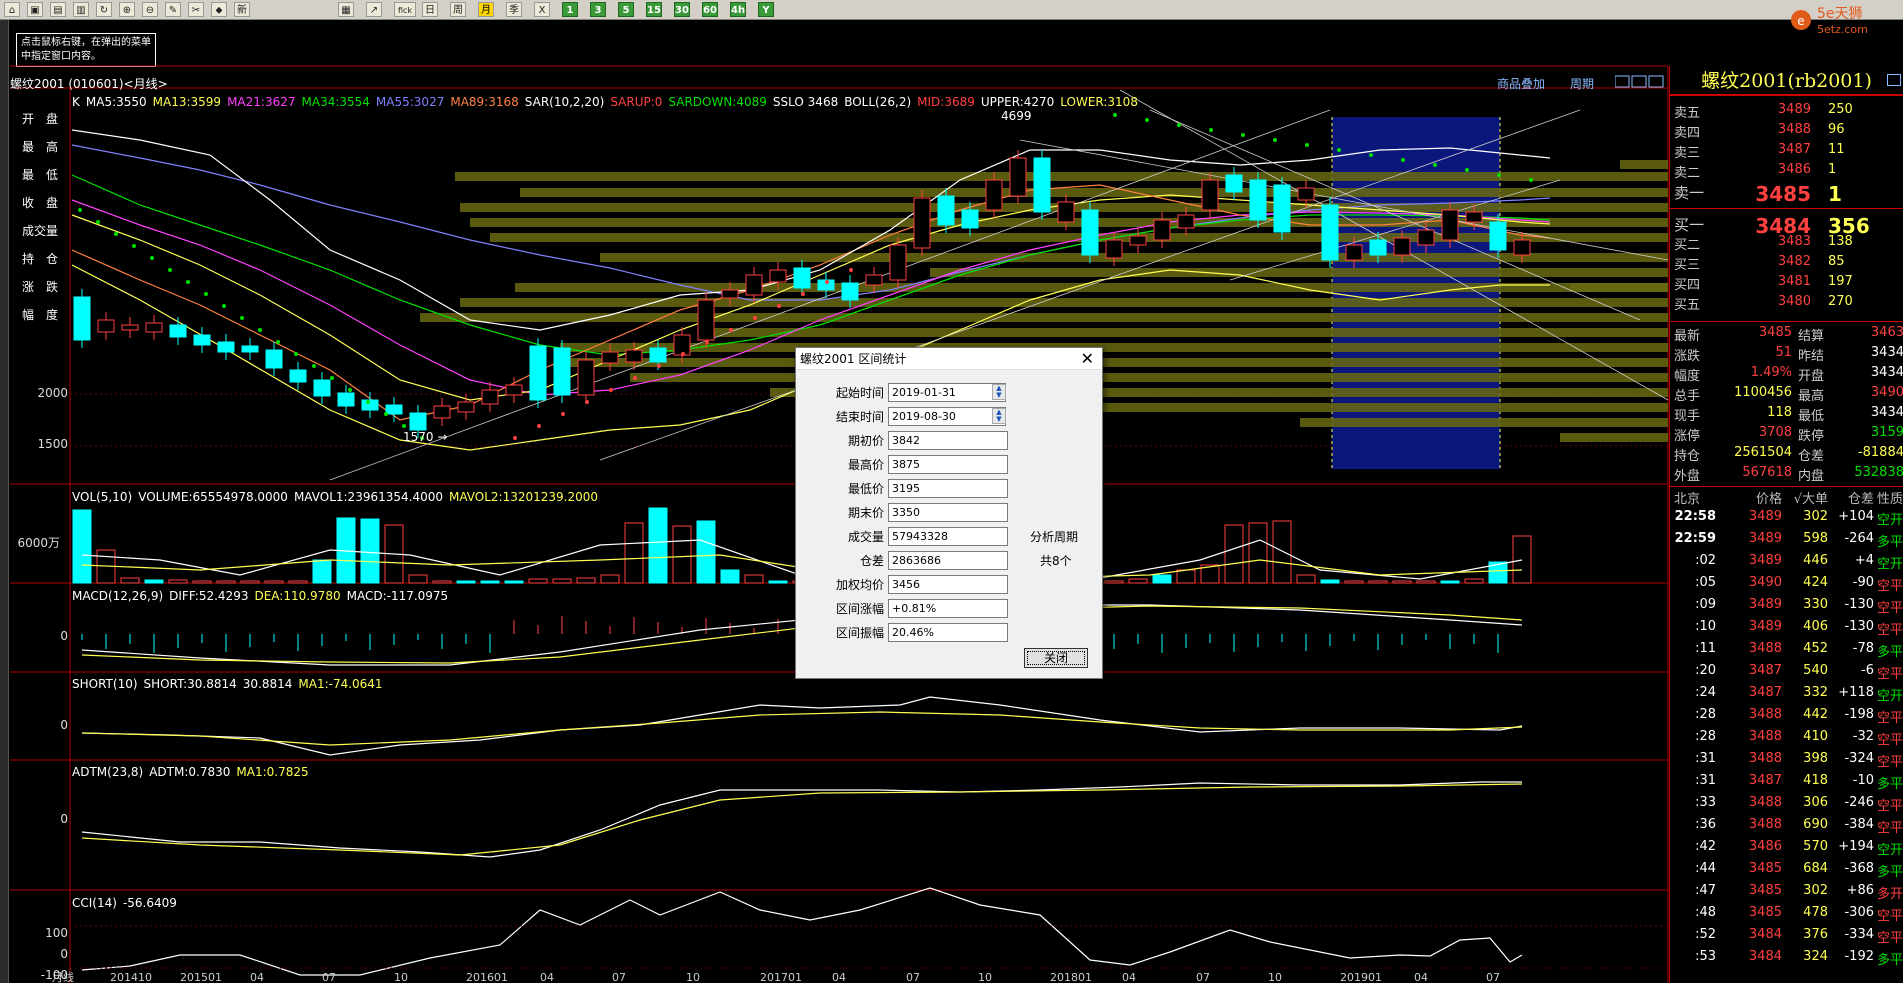 This screenshot has width=1903, height=983. Describe the element at coordinates (1582, 83) in the screenshot. I see `period-link: 周期` at that location.